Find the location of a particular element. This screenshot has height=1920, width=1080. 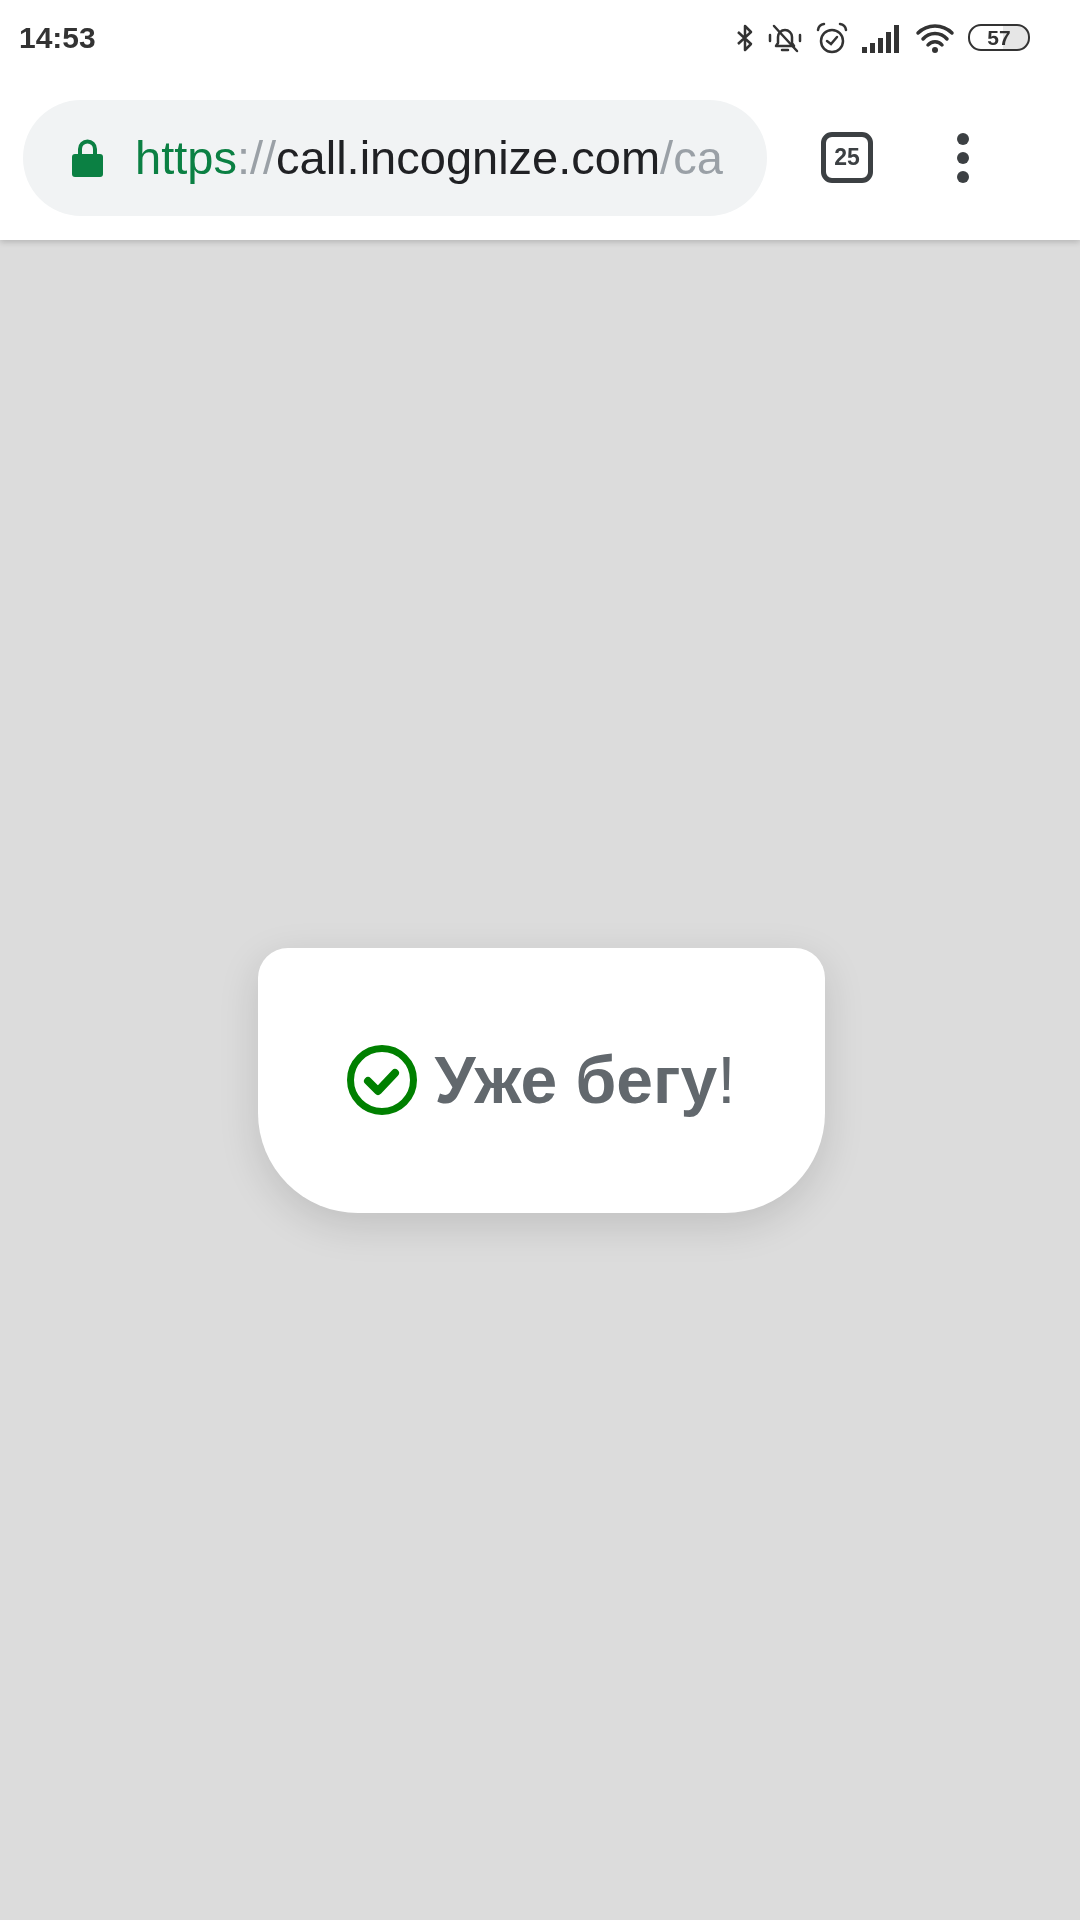

tab-switcher-button: 25 is located at coordinates (847, 157).